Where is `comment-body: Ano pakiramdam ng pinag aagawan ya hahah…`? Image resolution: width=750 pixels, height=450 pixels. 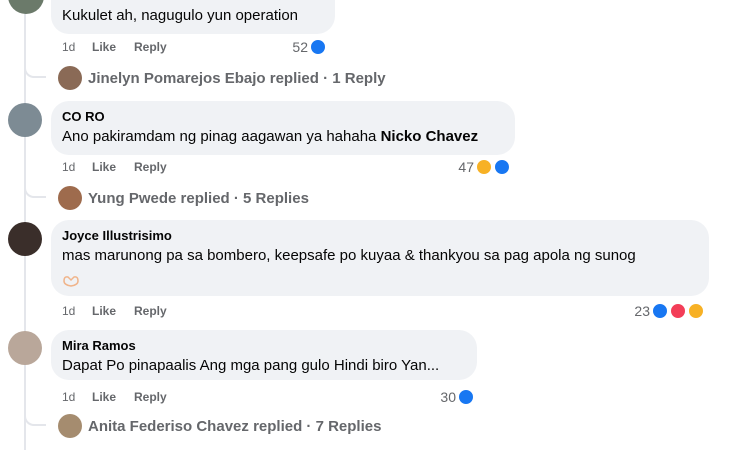
comment-body: Ano pakiramdam ng pinag aagawan ya hahah… is located at coordinates (219, 136).